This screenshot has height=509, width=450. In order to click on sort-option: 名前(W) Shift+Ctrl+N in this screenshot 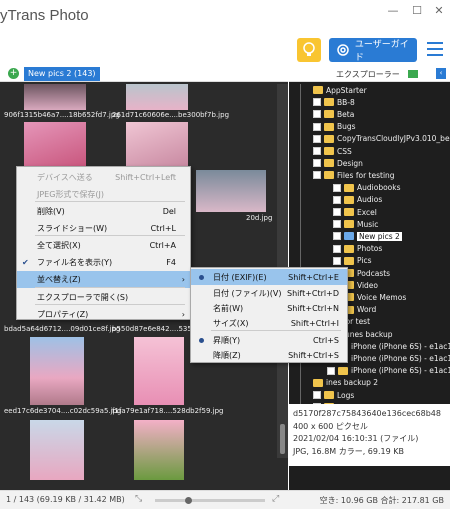, I will do `click(269, 308)`.